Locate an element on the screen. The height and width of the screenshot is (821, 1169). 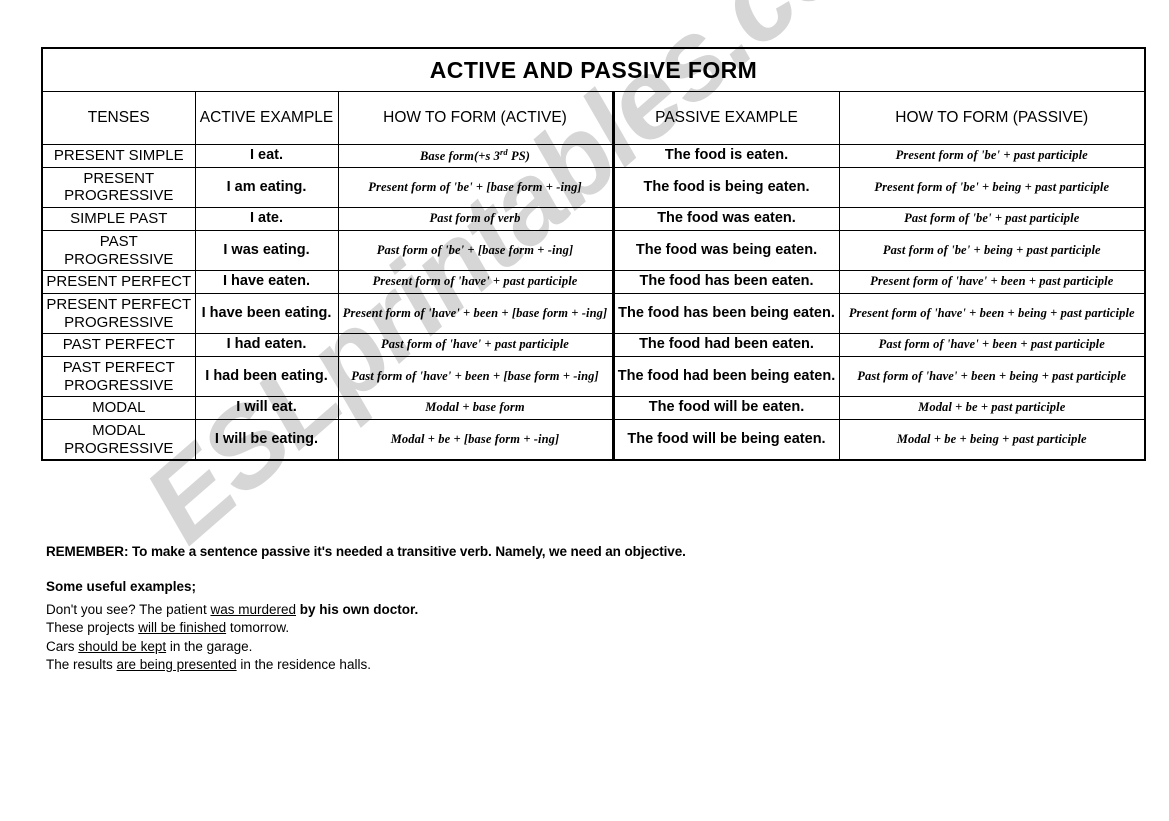
cell-active-example: I am eating. is located at coordinates (266, 187).